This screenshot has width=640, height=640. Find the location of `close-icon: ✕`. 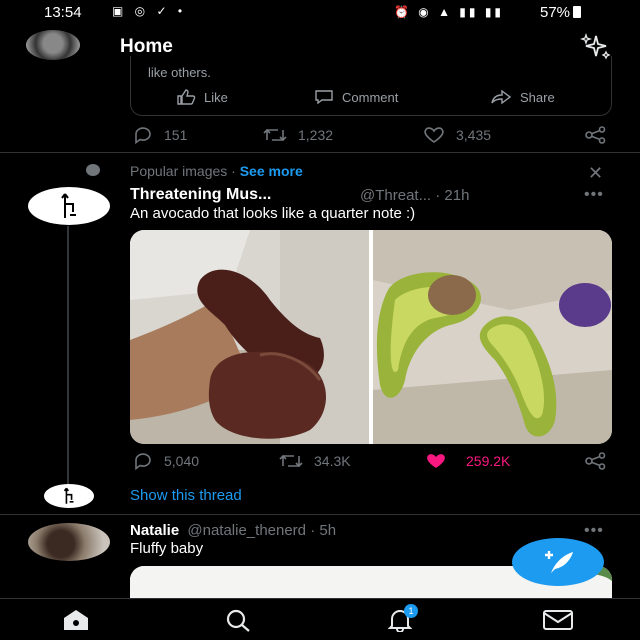

close-icon: ✕ is located at coordinates (595, 173).